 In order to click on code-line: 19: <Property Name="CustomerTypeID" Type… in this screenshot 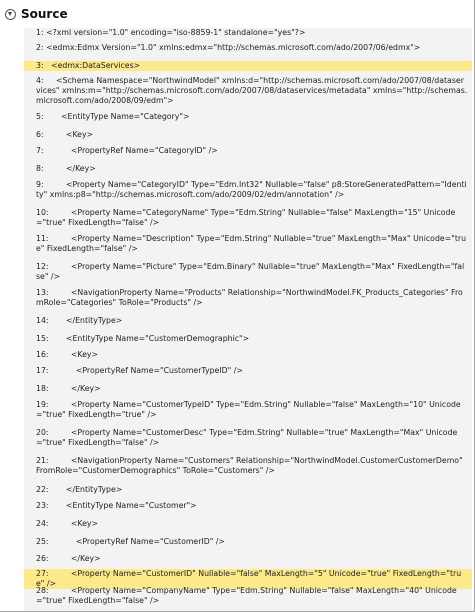, I will do `click(248, 410)`.